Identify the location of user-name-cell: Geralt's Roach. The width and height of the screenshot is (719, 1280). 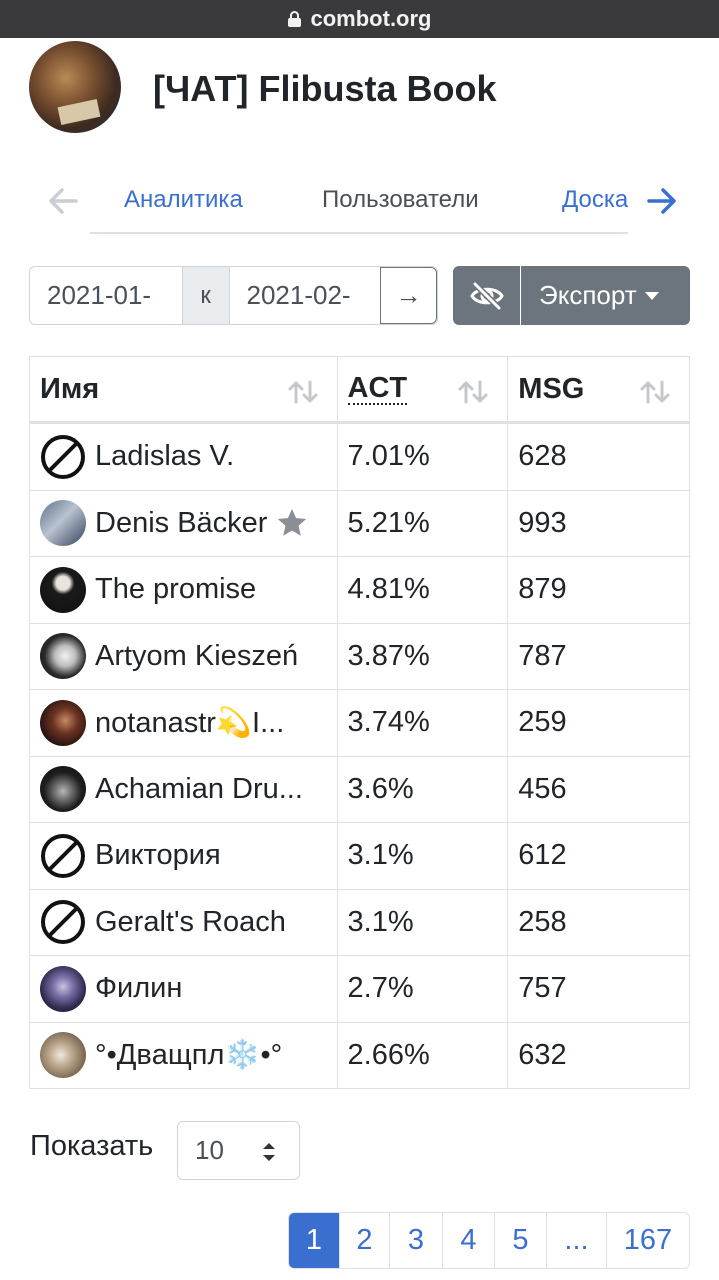
(184, 922).